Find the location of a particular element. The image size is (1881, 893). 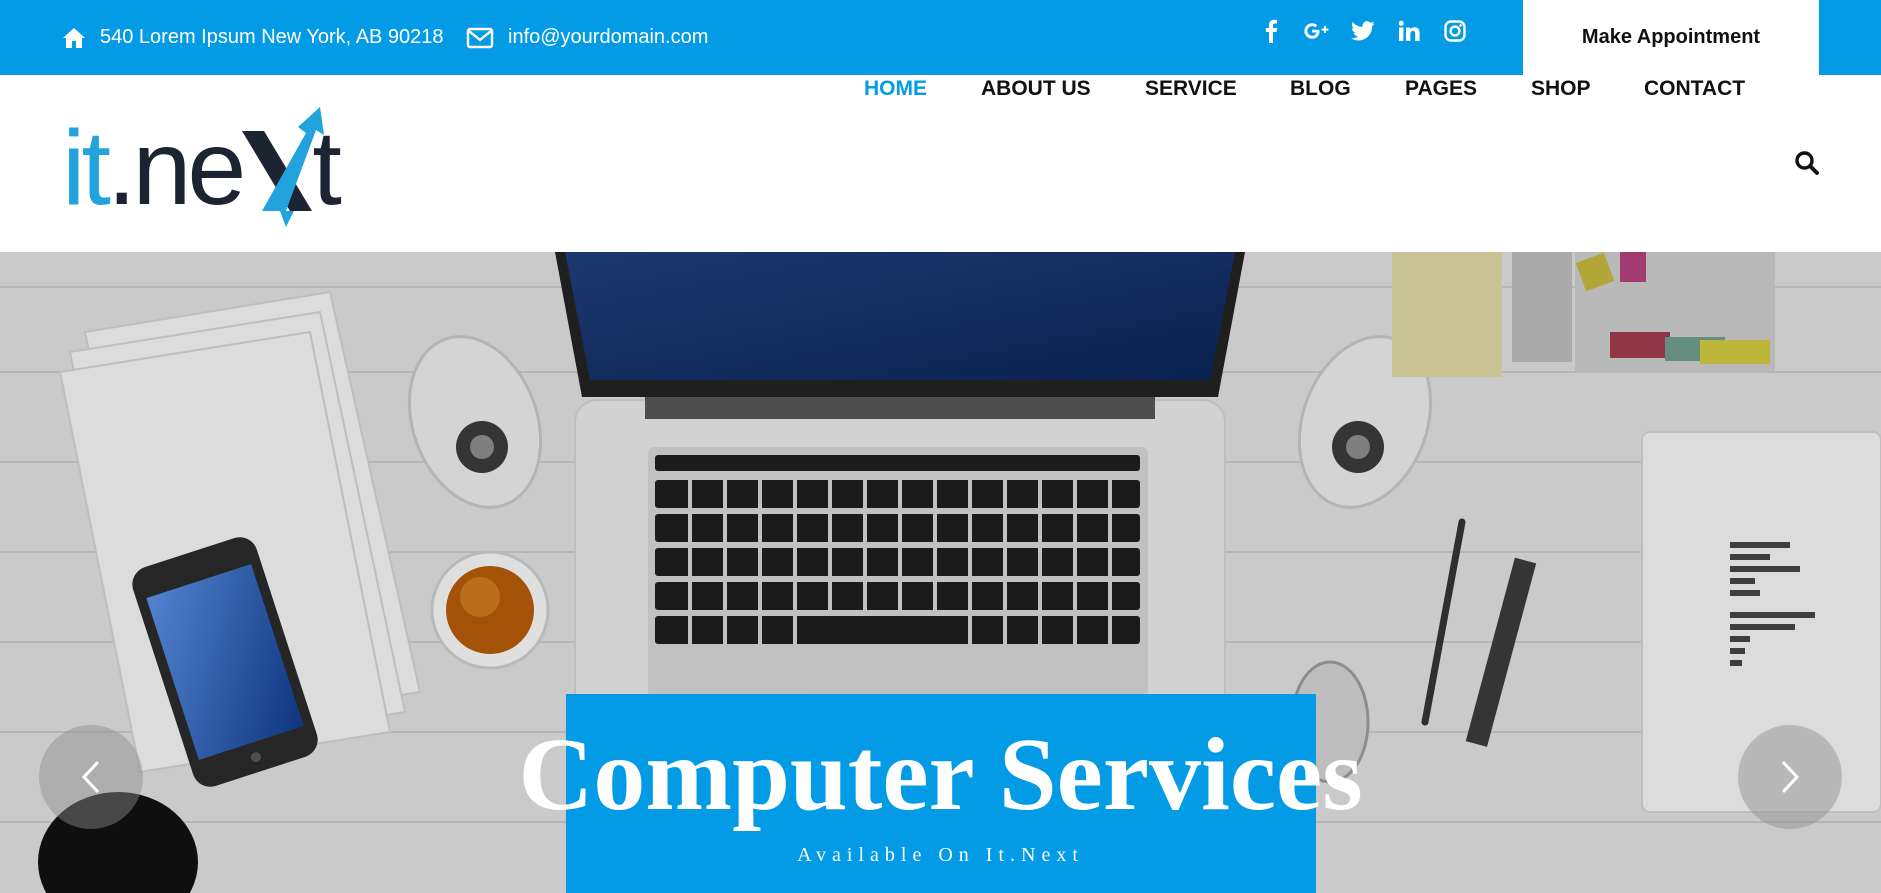

nav-item-about-us: ABOUT US is located at coordinates (1036, 88).